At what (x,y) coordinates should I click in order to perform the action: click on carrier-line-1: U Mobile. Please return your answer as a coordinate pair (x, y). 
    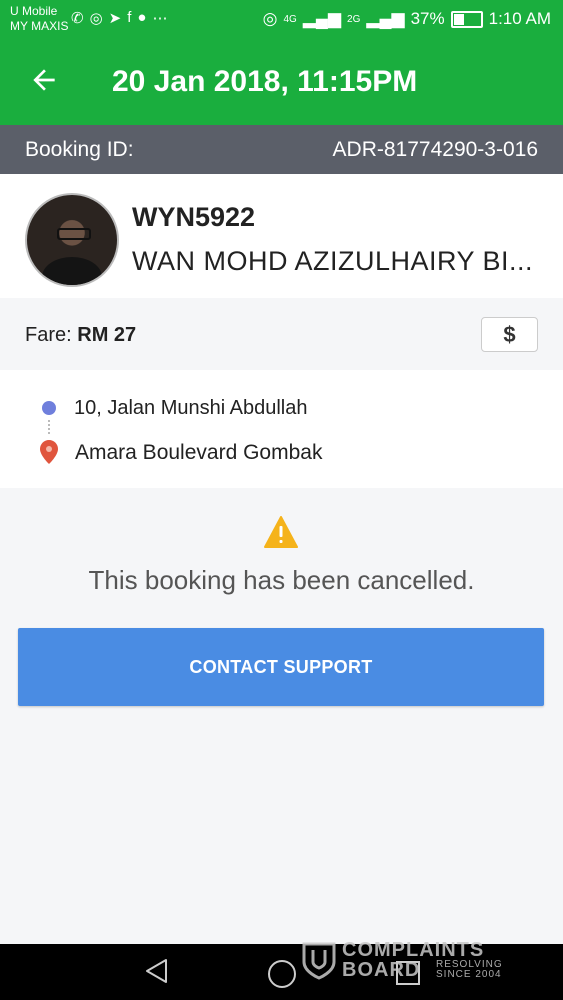
    Looking at the image, I should click on (34, 11).